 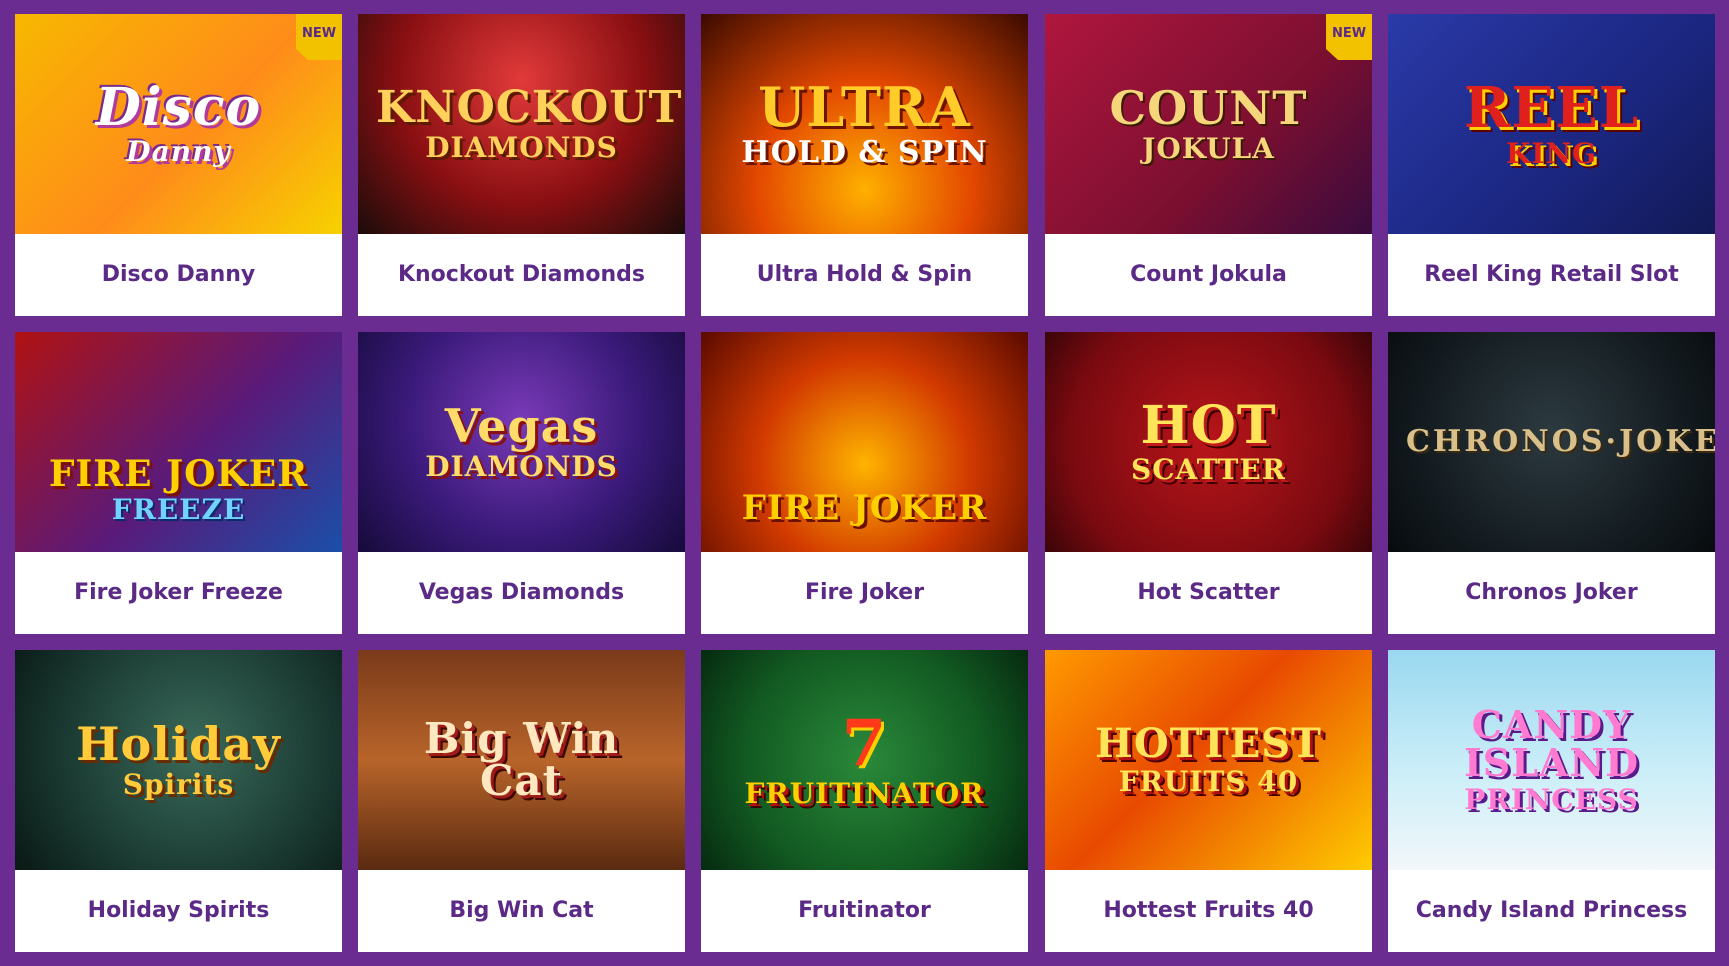 I want to click on game-title: Knockout Diamonds, so click(x=521, y=275).